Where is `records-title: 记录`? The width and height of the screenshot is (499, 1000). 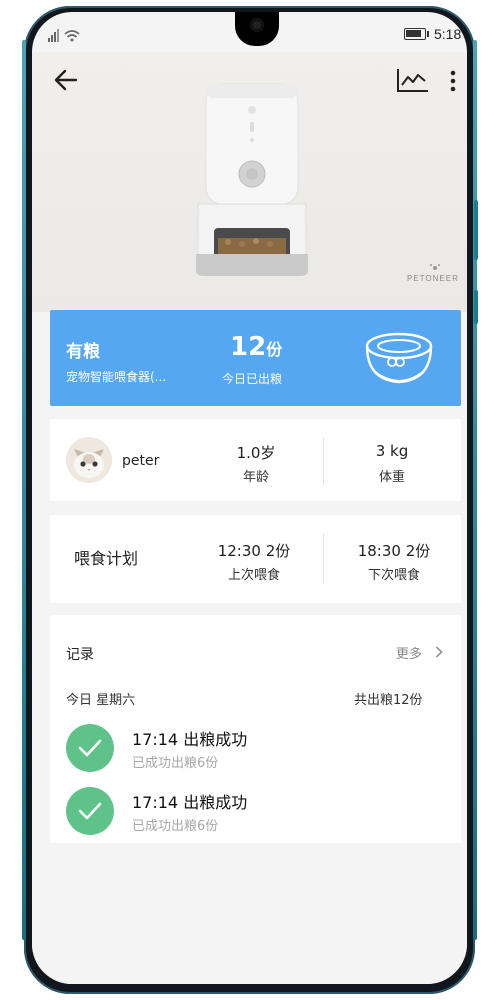 records-title: 记录 is located at coordinates (80, 655).